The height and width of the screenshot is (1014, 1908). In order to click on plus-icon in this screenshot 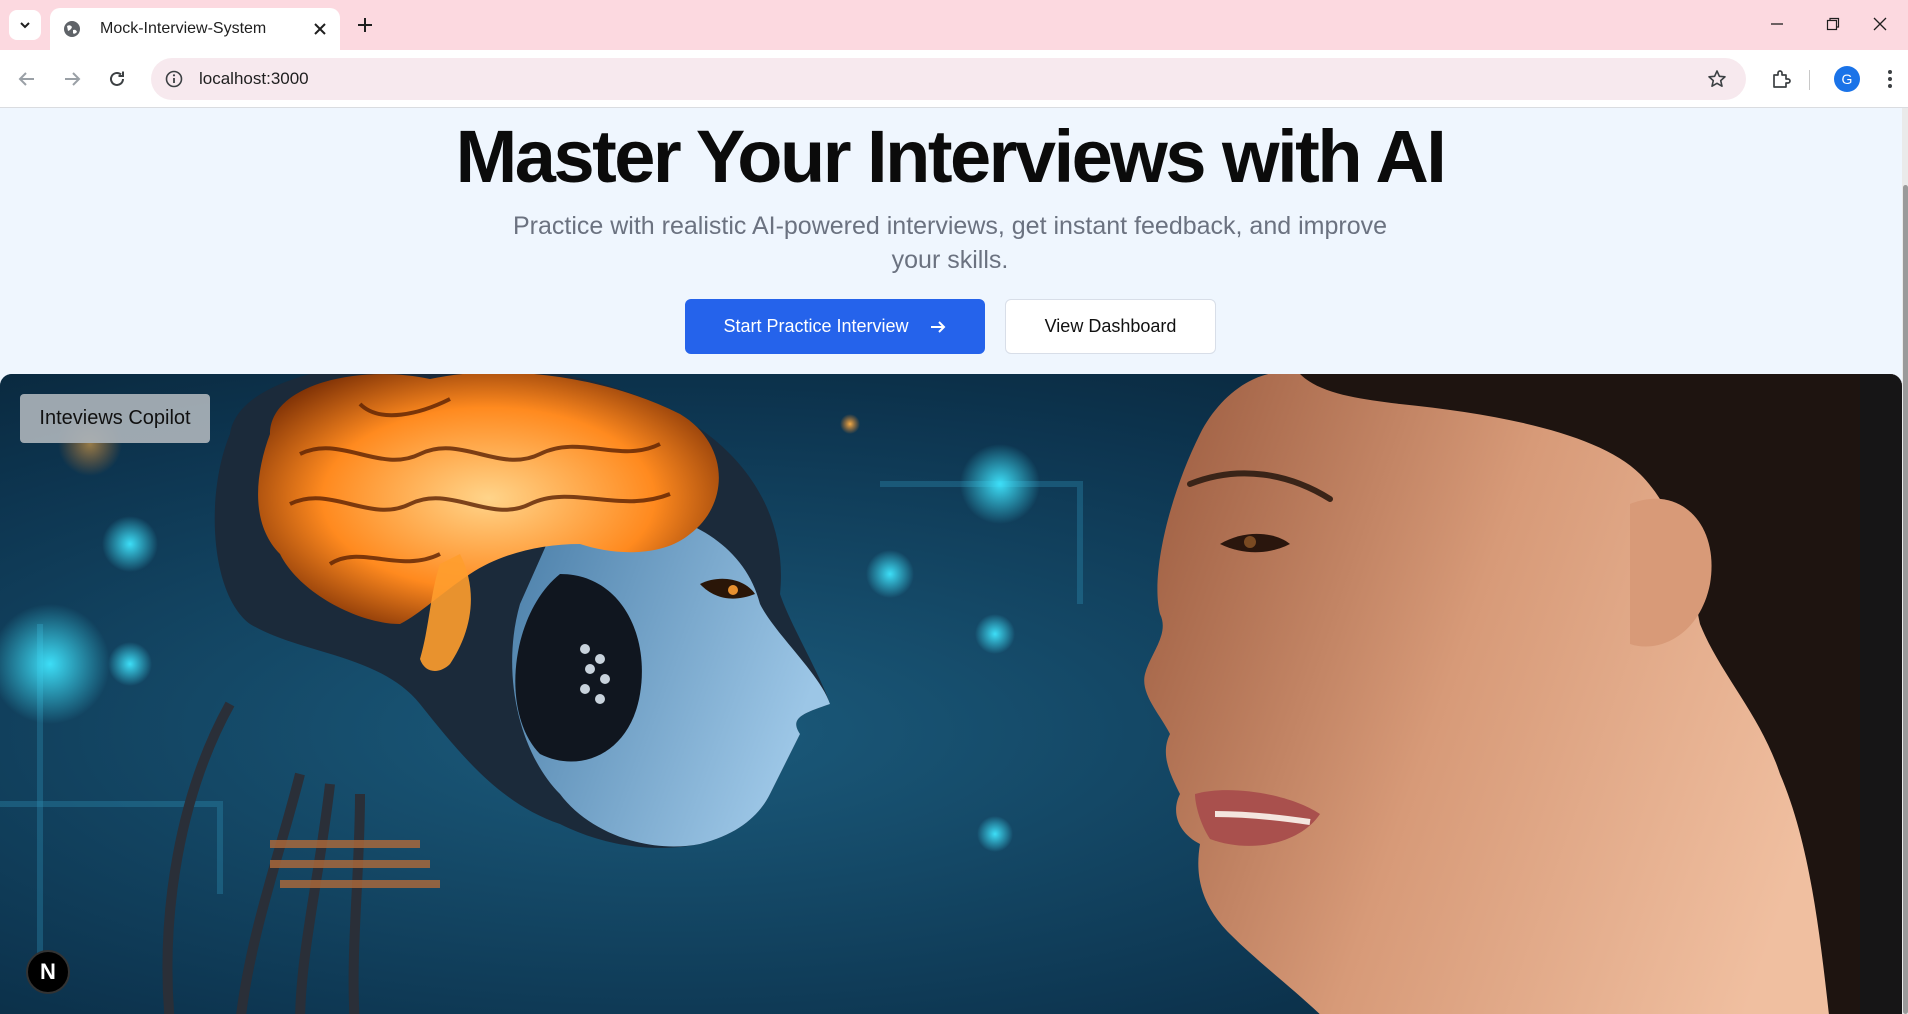, I will do `click(365, 25)`.